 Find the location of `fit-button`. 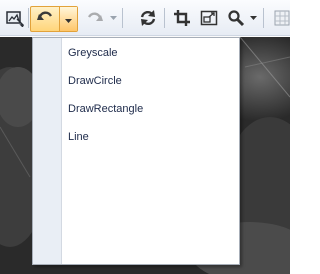

fit-button is located at coordinates (209, 18).